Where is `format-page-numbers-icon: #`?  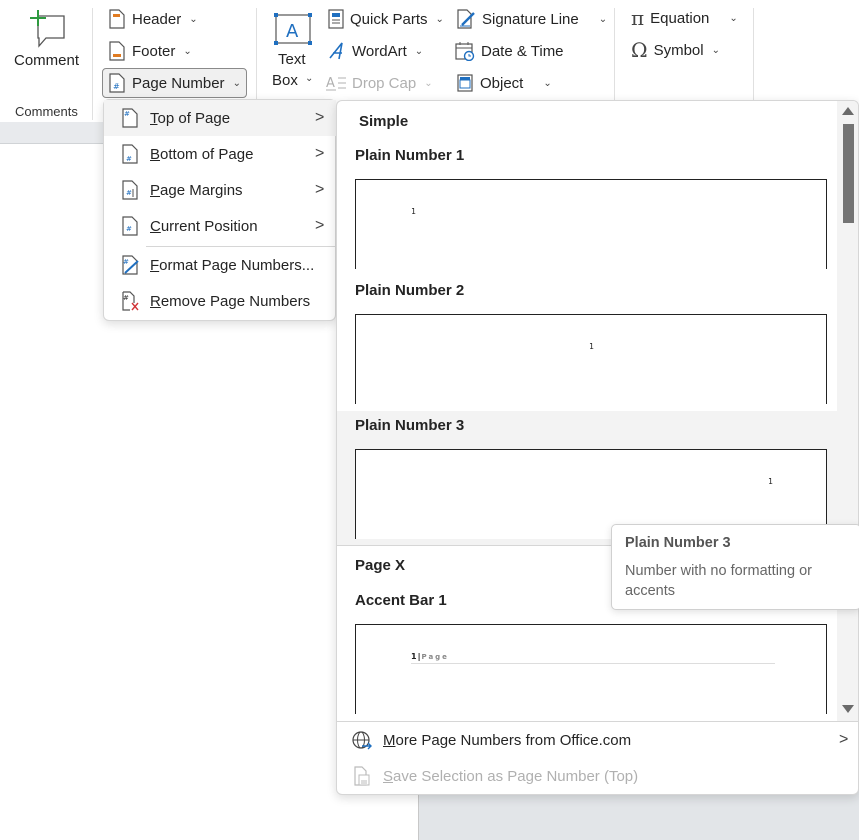 format-page-numbers-icon: # is located at coordinates (130, 265).